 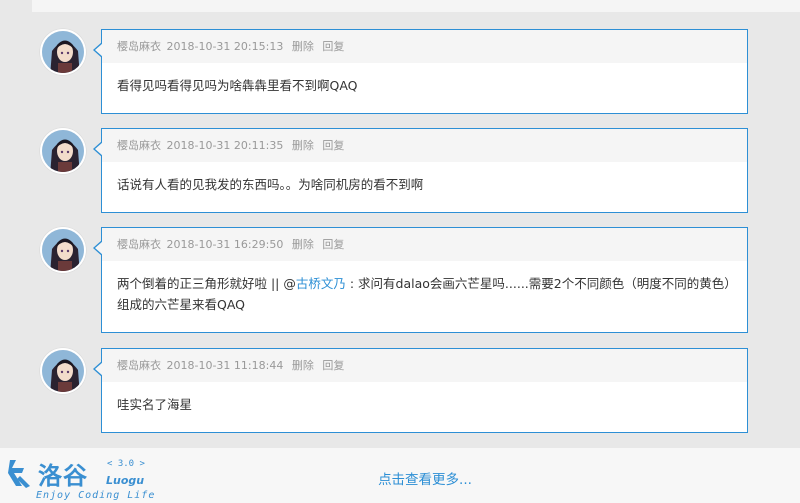 I want to click on comment-text-before: 两个倒着的正三角形就好啦 || @, so click(x=206, y=283).